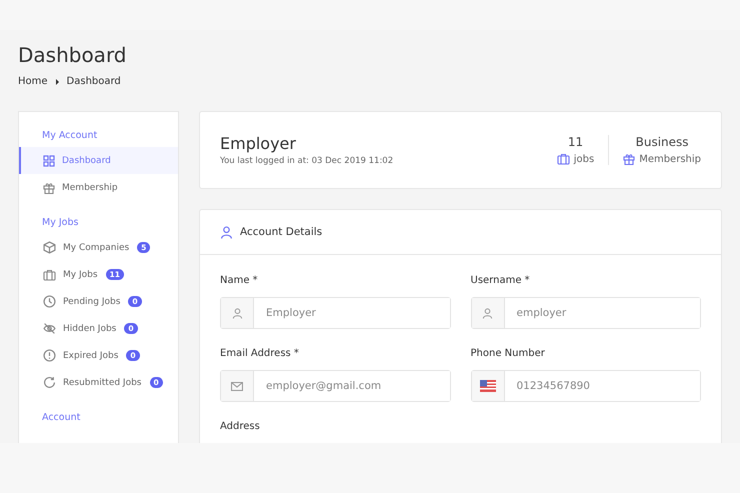 The height and width of the screenshot is (493, 740). I want to click on field-label: Username *, so click(500, 280).